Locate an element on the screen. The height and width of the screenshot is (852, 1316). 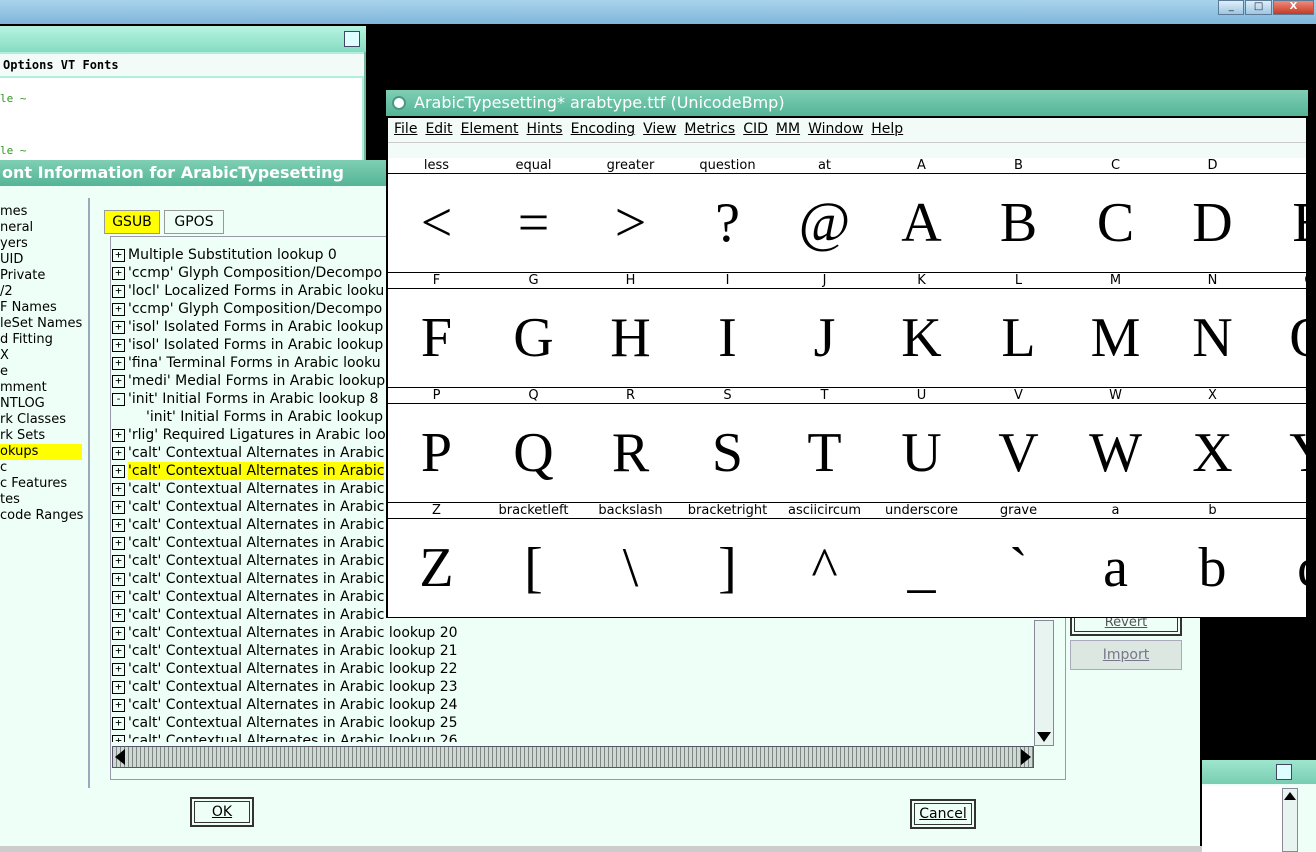
menu-window: Window is located at coordinates (835, 131).